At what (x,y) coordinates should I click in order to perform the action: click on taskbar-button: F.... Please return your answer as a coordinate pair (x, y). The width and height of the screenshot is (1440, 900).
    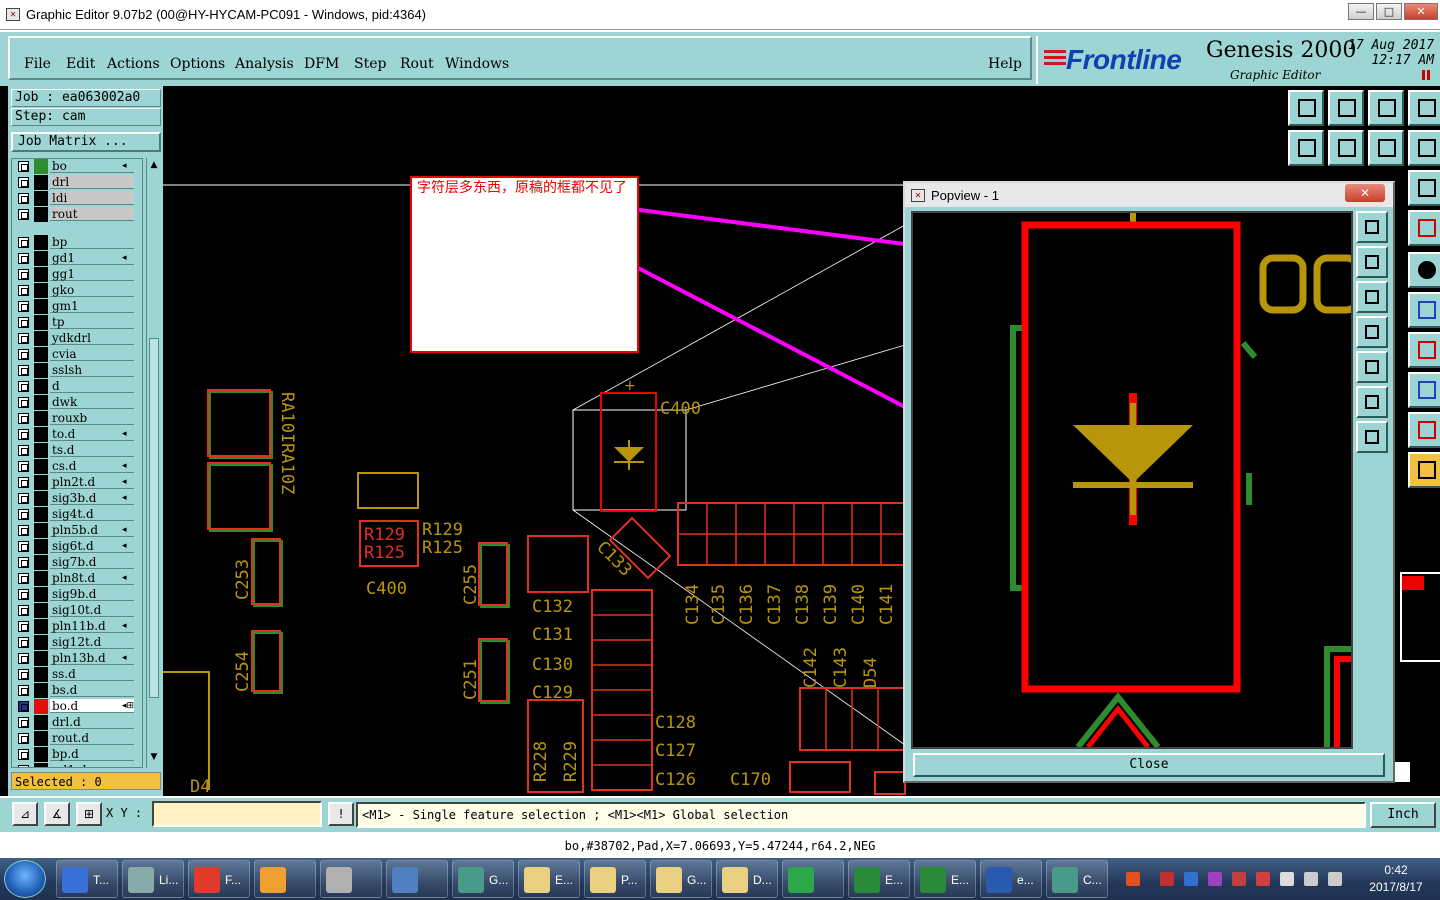
    Looking at the image, I should click on (219, 879).